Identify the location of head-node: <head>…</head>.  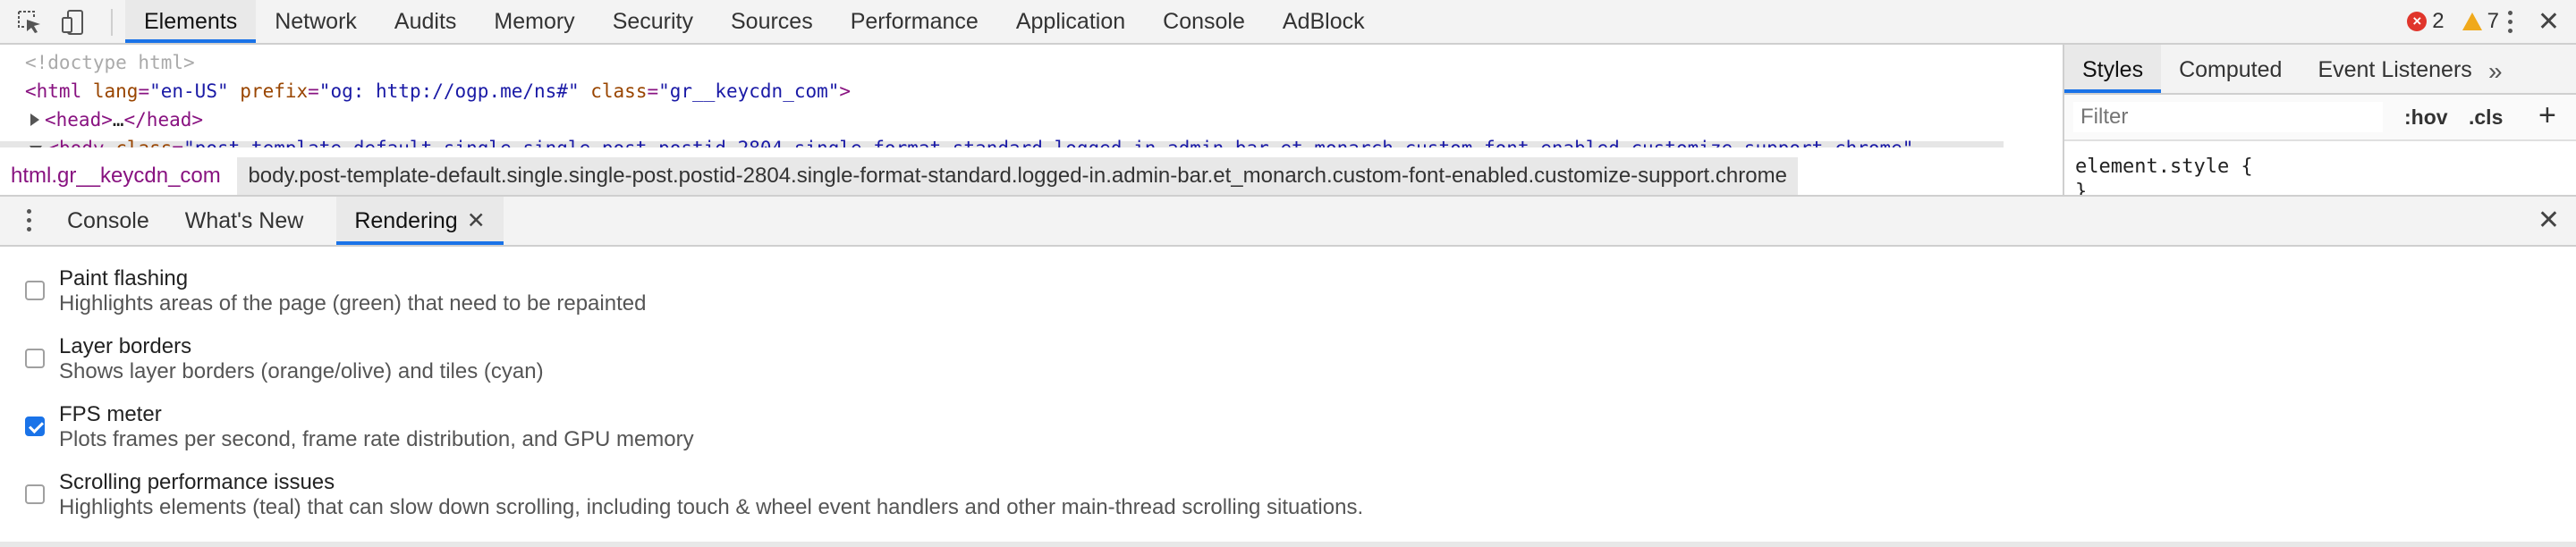
(116, 120).